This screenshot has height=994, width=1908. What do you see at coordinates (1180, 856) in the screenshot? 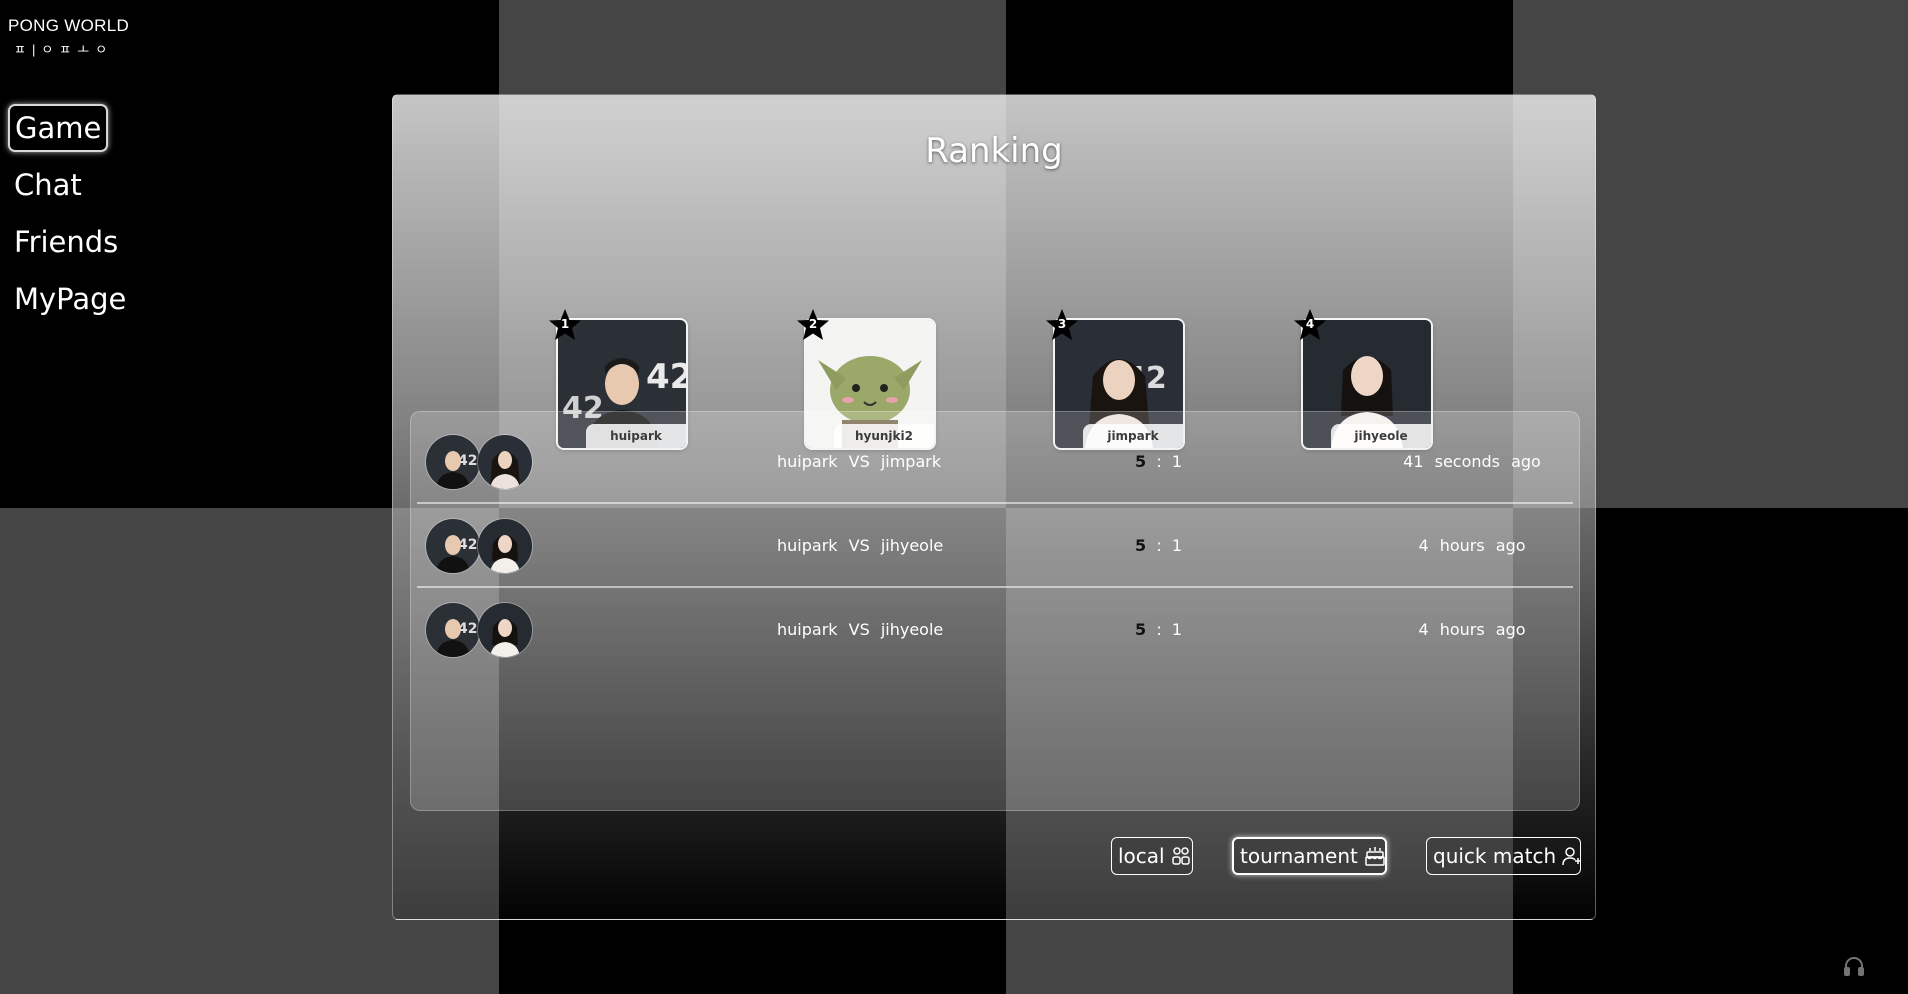
I see `users-grid-icon` at bounding box center [1180, 856].